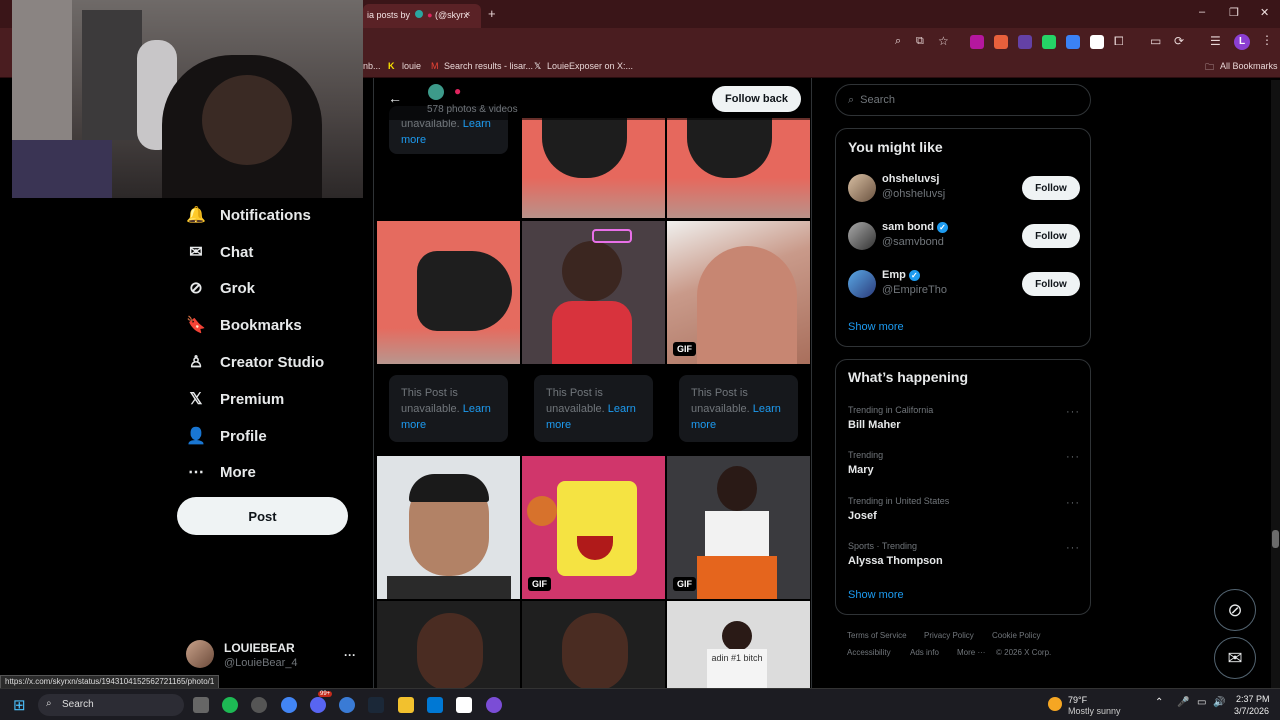 The height and width of the screenshot is (720, 1280). I want to click on screenshot-icon: ⟳, so click(1179, 41).